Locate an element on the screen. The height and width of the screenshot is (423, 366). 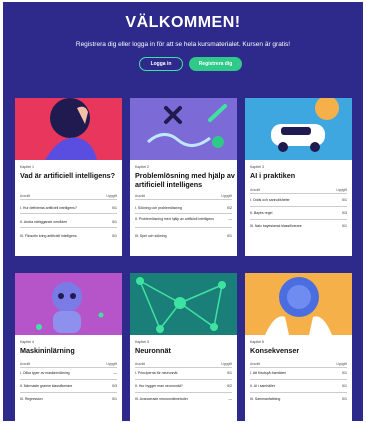
section-item-label: III. Regression is located at coordinates (31, 399).